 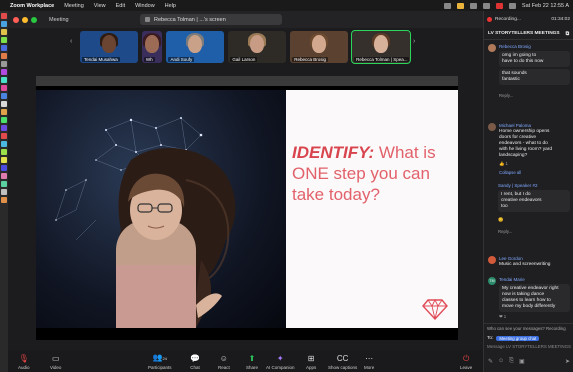 What do you see at coordinates (512, 5) in the screenshot?
I see `wifi-icon` at bounding box center [512, 5].